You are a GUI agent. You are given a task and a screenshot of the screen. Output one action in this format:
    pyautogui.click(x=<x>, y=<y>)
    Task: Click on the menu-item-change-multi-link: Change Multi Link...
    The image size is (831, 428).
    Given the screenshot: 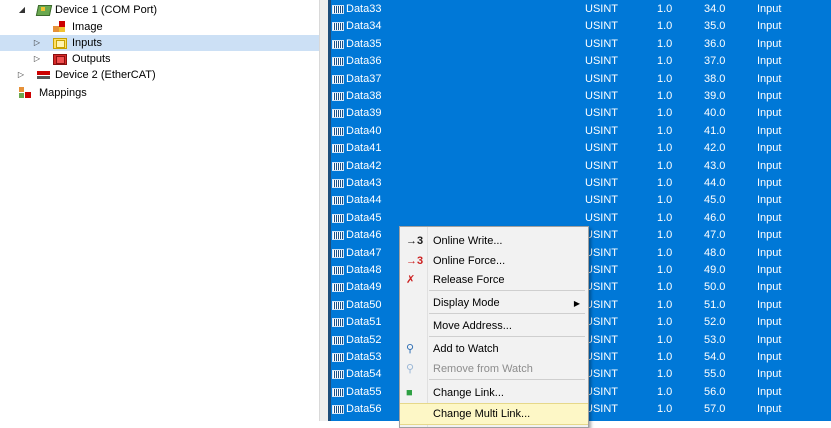 What is the action you would take?
    pyautogui.click(x=494, y=414)
    